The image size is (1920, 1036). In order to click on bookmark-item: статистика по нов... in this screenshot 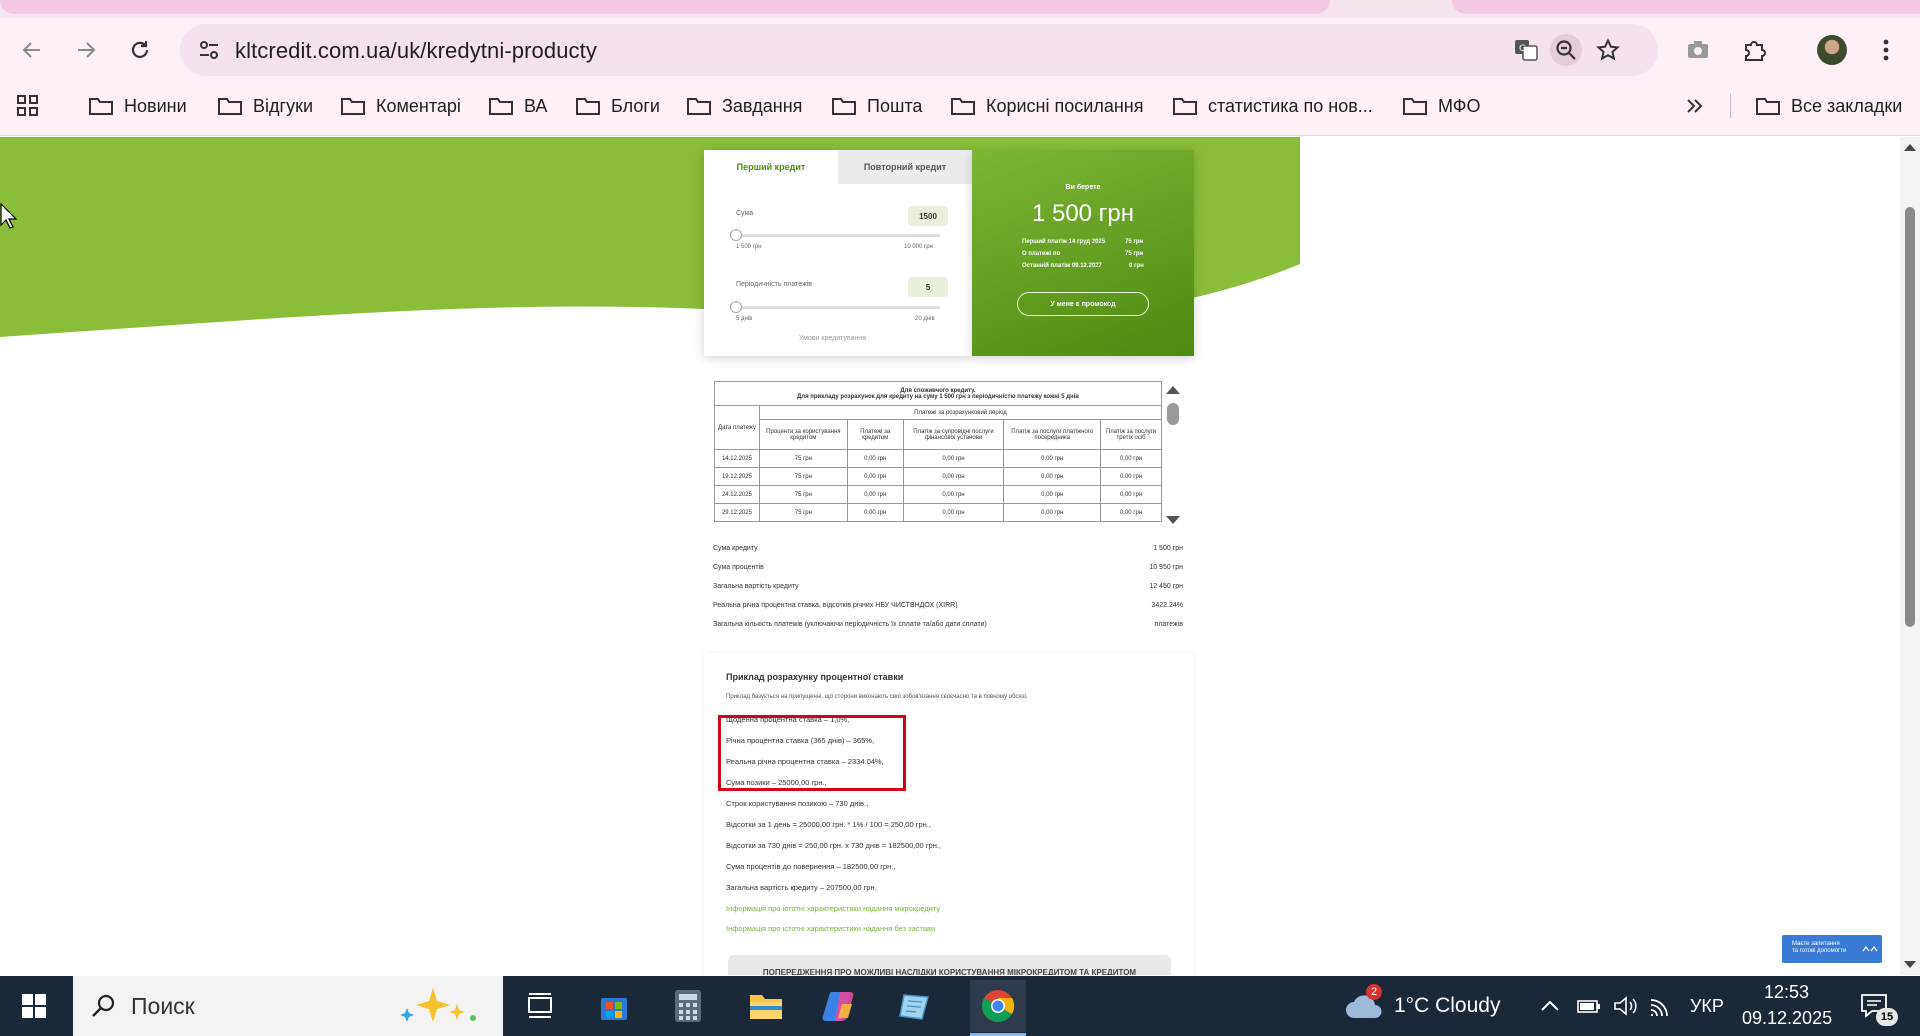, I will do `click(1272, 106)`.